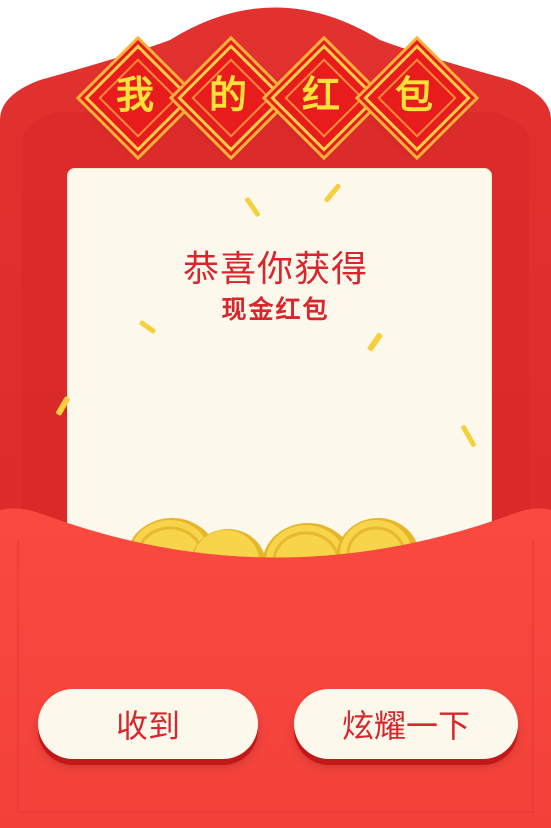 The width and height of the screenshot is (551, 828). What do you see at coordinates (227, 94) in the screenshot?
I see `title-char: 的` at bounding box center [227, 94].